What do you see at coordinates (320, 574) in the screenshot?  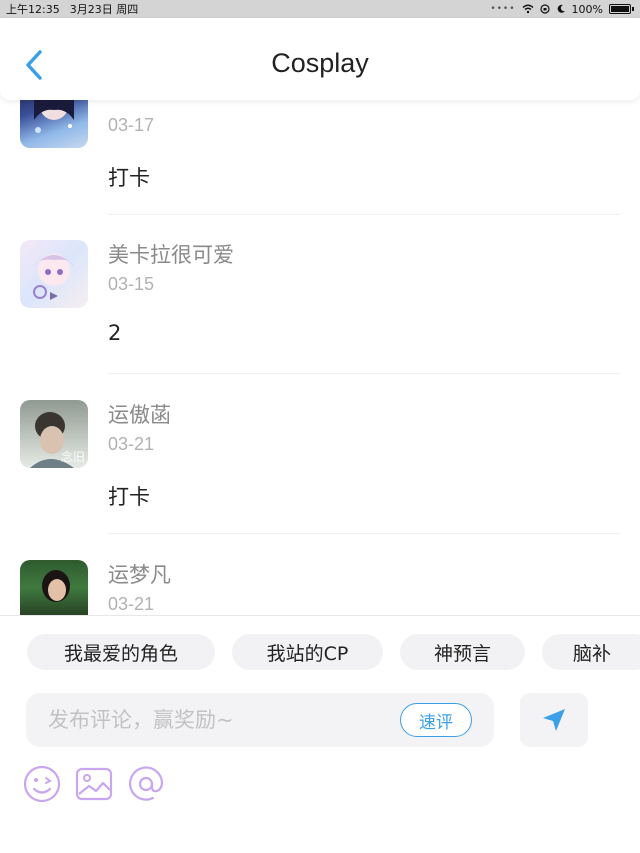 I see `list-item: 运梦凡 03-21` at bounding box center [320, 574].